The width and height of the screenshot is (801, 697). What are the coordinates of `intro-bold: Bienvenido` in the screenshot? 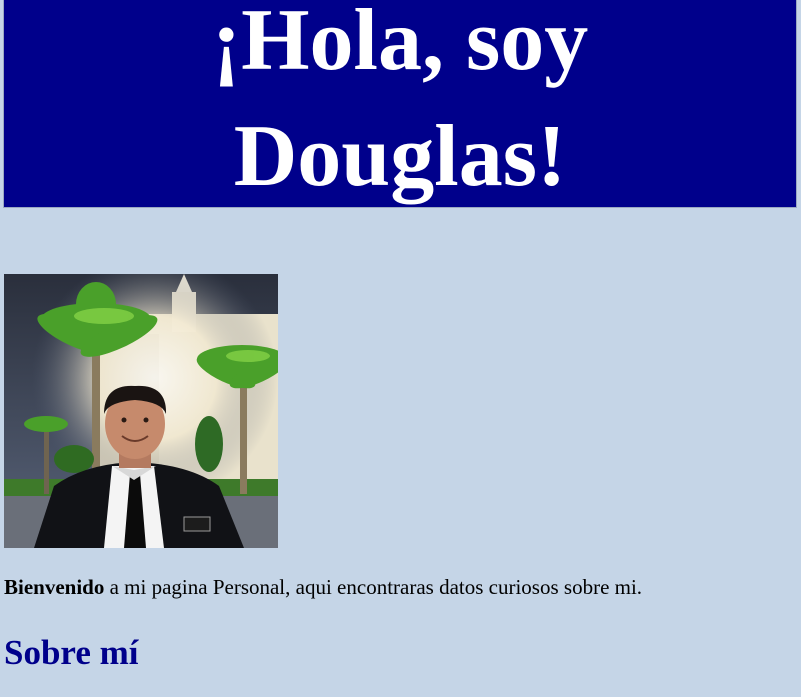 It's located at (54, 587).